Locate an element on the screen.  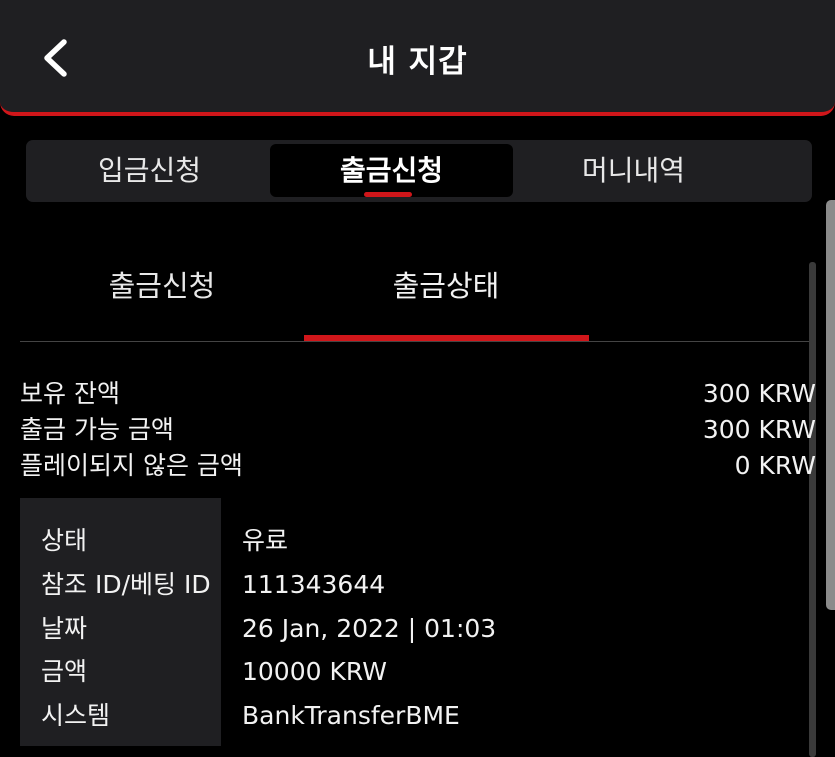
active-tab-indicator is located at coordinates (388, 194).